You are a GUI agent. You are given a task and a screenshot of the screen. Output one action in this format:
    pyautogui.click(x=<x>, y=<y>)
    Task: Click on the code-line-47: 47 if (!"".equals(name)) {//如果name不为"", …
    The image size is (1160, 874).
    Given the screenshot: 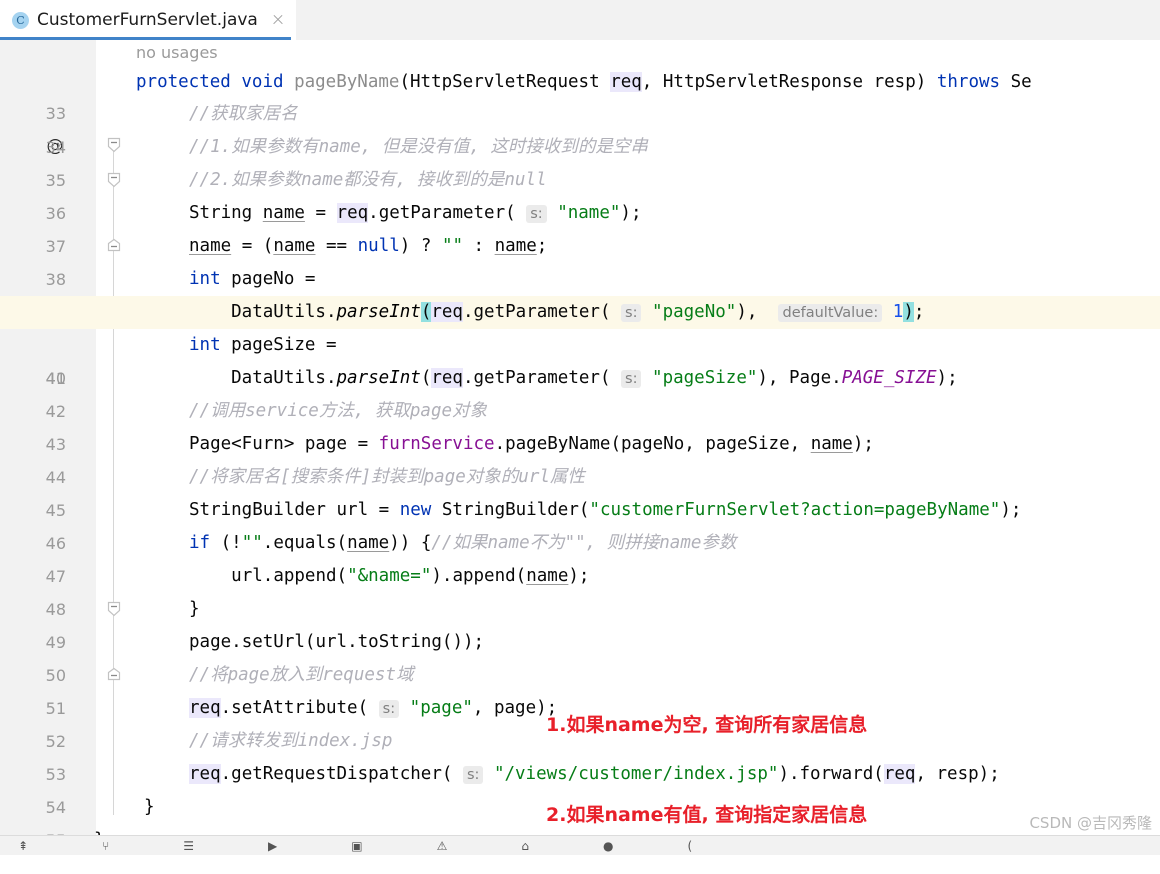 What is the action you would take?
    pyautogui.click(x=580, y=572)
    